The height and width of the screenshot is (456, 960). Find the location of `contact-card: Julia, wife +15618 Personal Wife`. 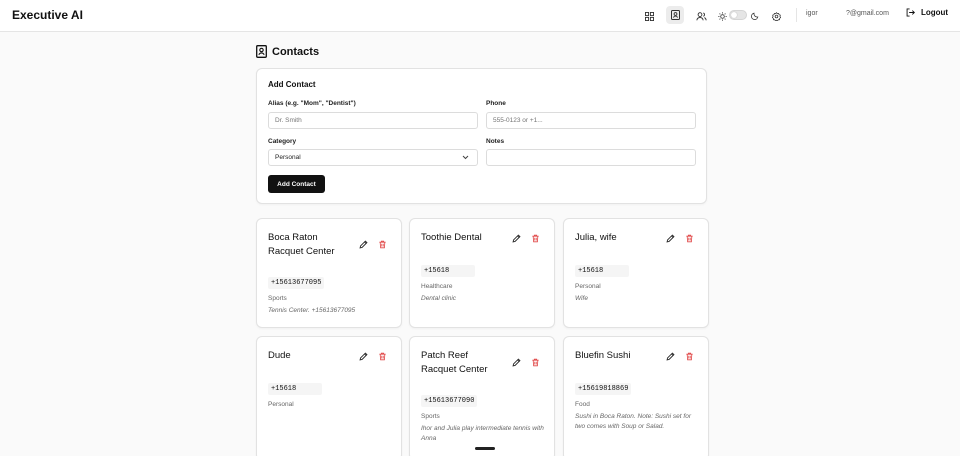

contact-card: Julia, wife +15618 Personal Wife is located at coordinates (636, 273).